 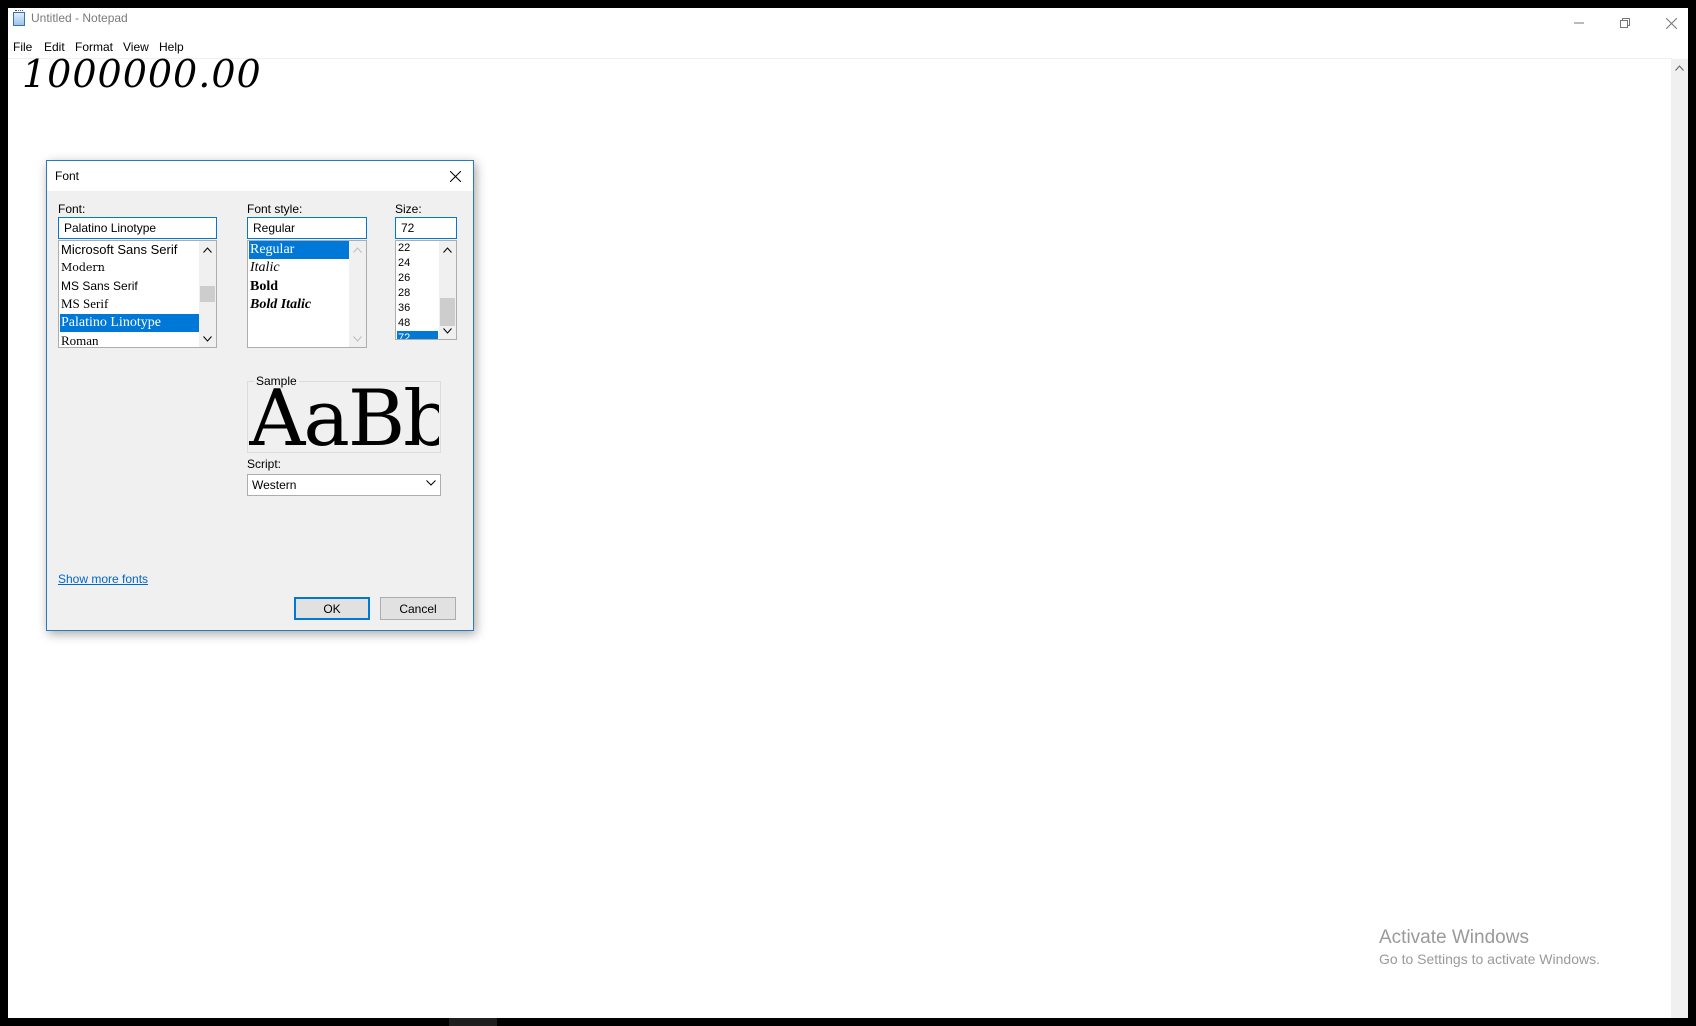 What do you see at coordinates (403, 293) in the screenshot?
I see `size-list-item: 28` at bounding box center [403, 293].